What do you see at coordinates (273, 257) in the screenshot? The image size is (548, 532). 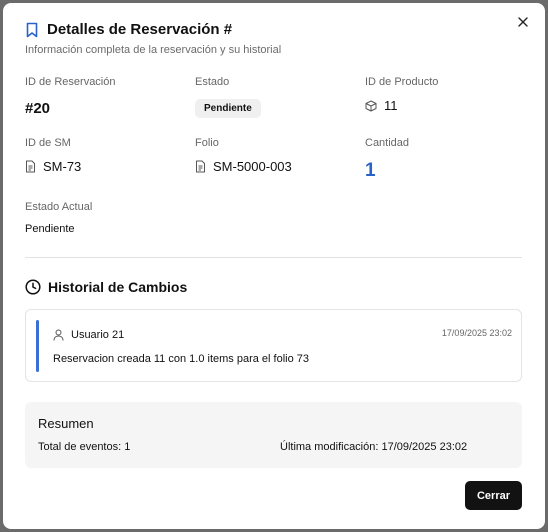 I see `divider` at bounding box center [273, 257].